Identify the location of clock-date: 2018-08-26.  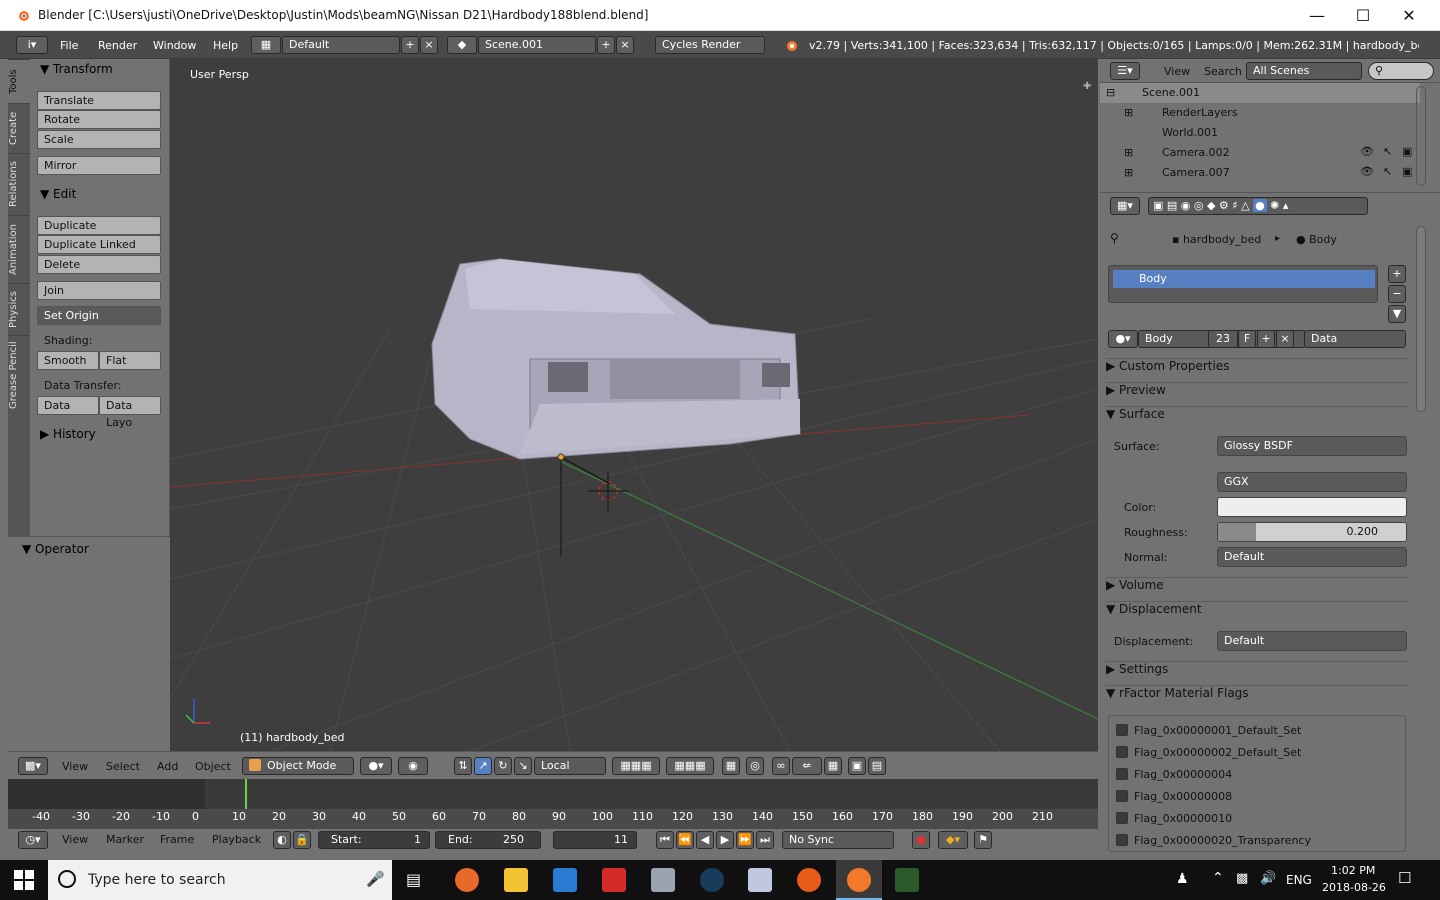
(1354, 887).